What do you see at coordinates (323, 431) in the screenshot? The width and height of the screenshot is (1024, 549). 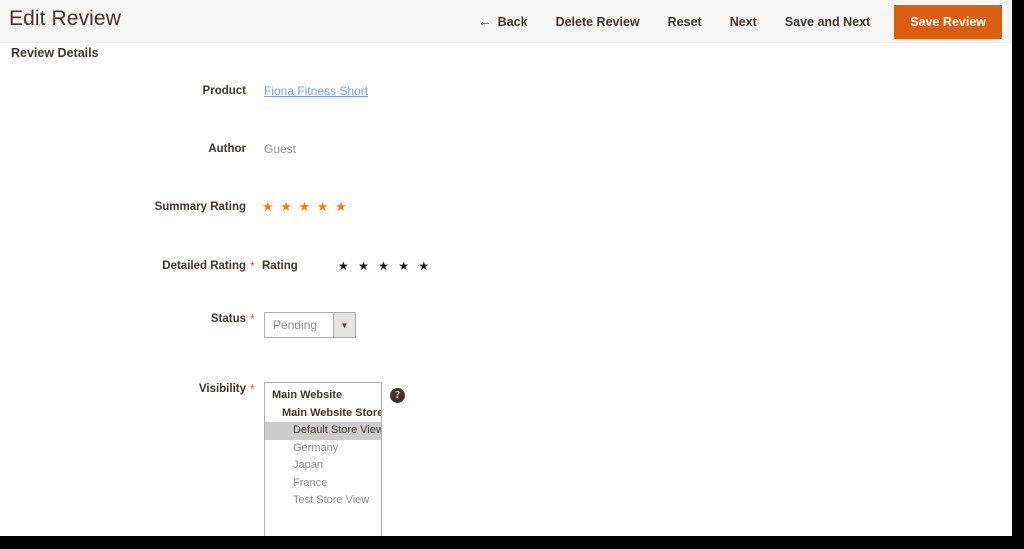 I see `visibility-option-selected: Default Store View` at bounding box center [323, 431].